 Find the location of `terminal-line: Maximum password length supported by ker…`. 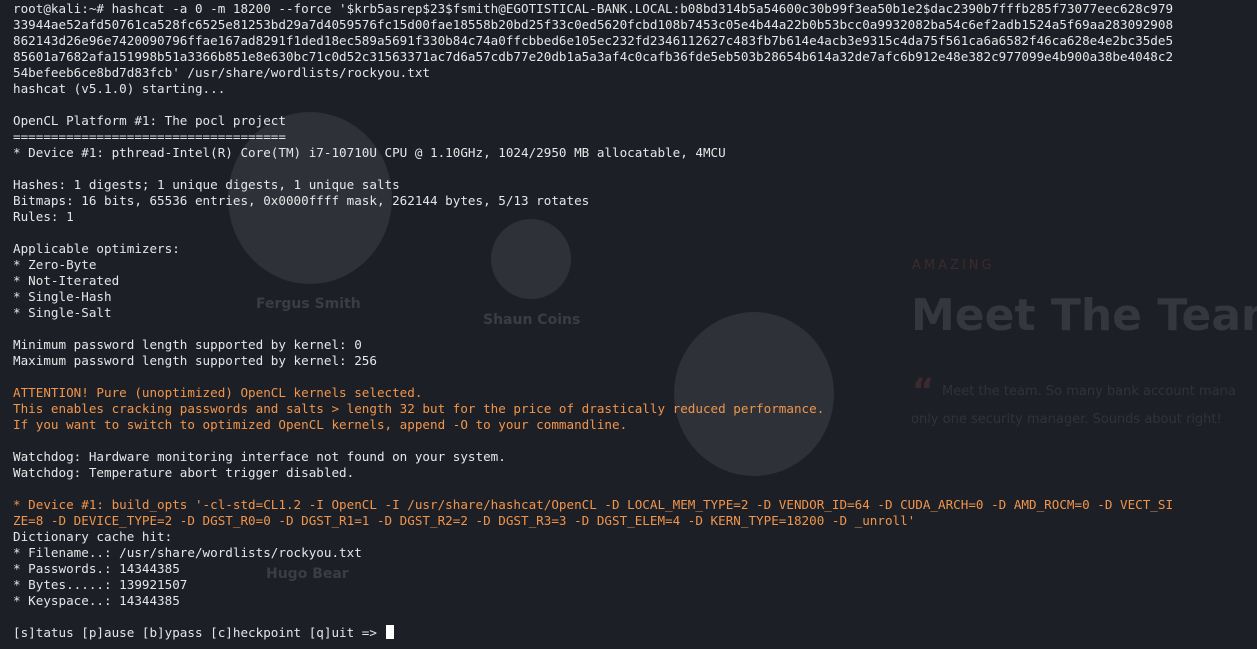

terminal-line: Maximum password length supported by ker… is located at coordinates (195, 360).